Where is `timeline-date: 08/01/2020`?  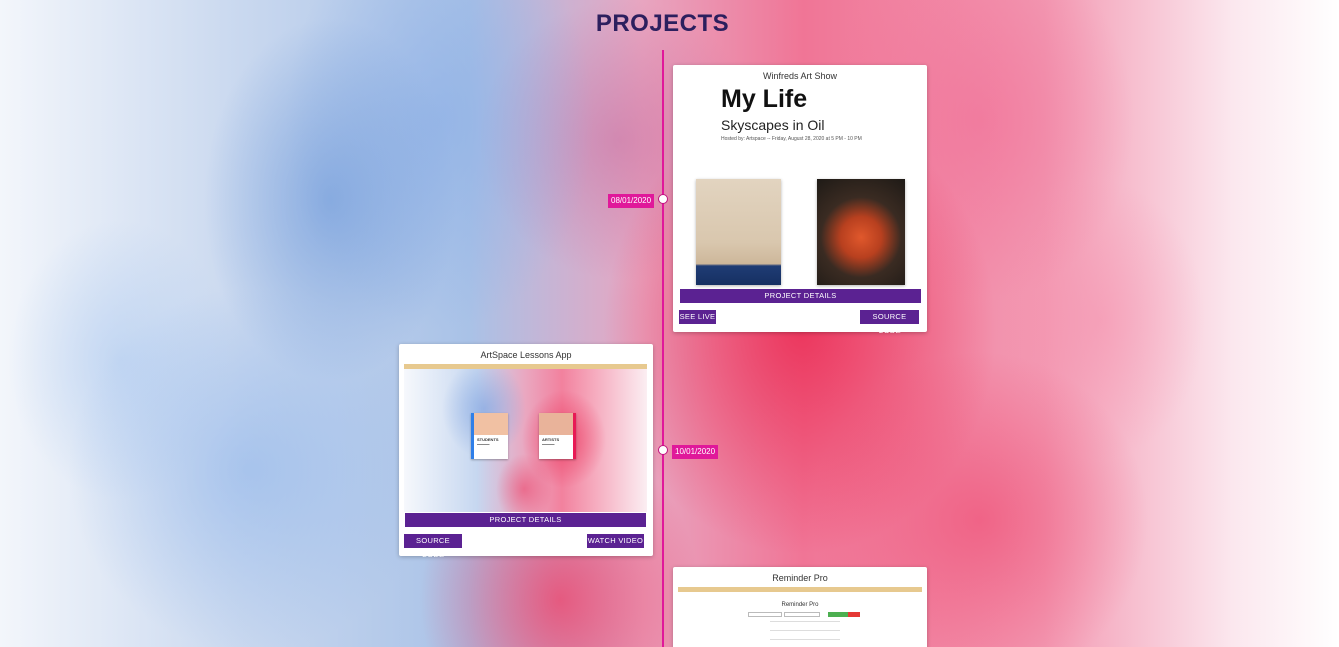
timeline-date: 08/01/2020 is located at coordinates (631, 201).